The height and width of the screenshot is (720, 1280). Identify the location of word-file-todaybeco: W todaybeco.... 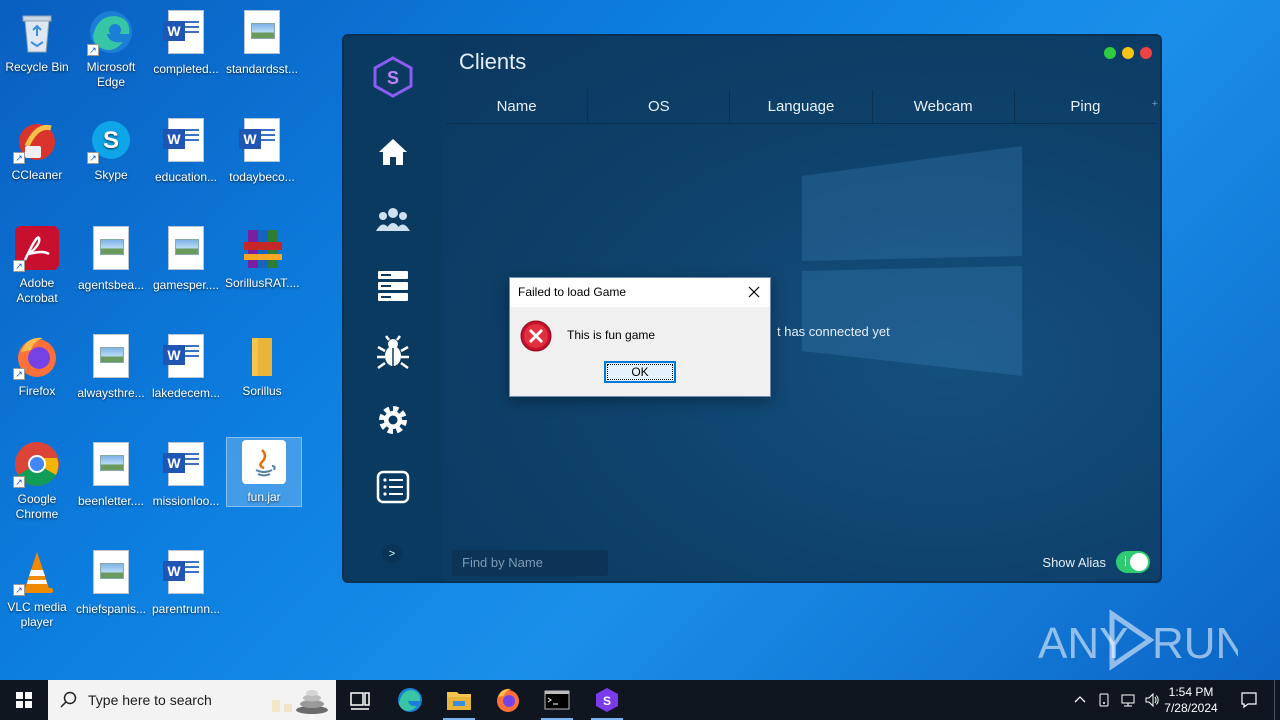
(262, 150).